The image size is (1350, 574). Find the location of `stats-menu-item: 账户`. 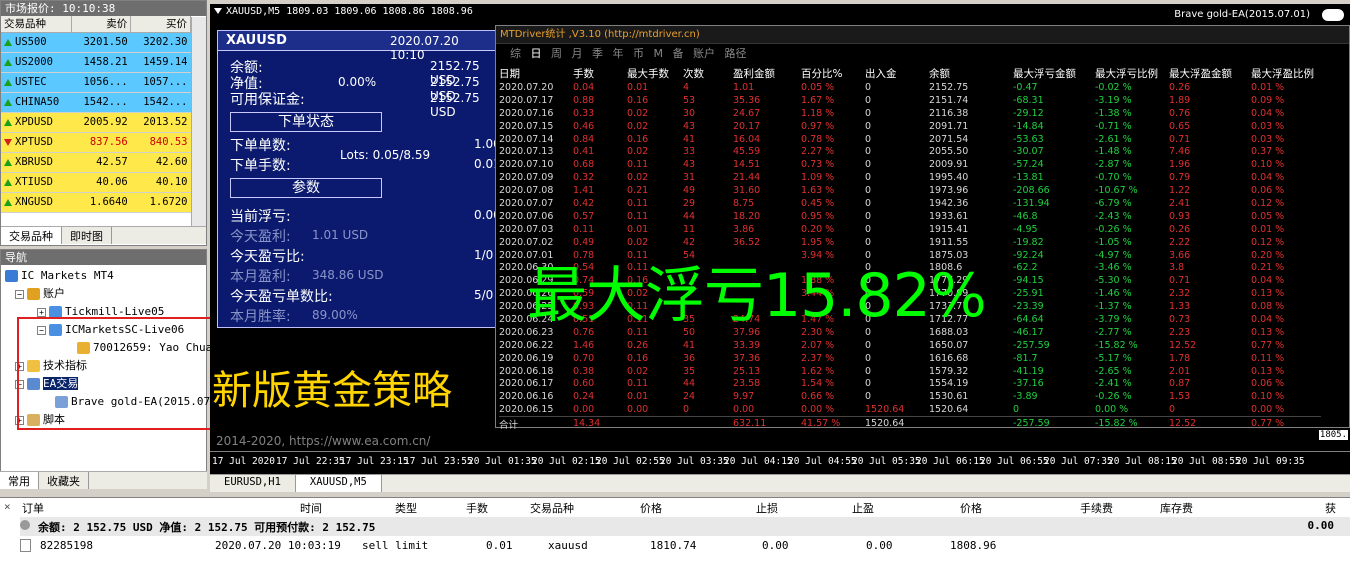

stats-menu-item: 账户 is located at coordinates (704, 53).